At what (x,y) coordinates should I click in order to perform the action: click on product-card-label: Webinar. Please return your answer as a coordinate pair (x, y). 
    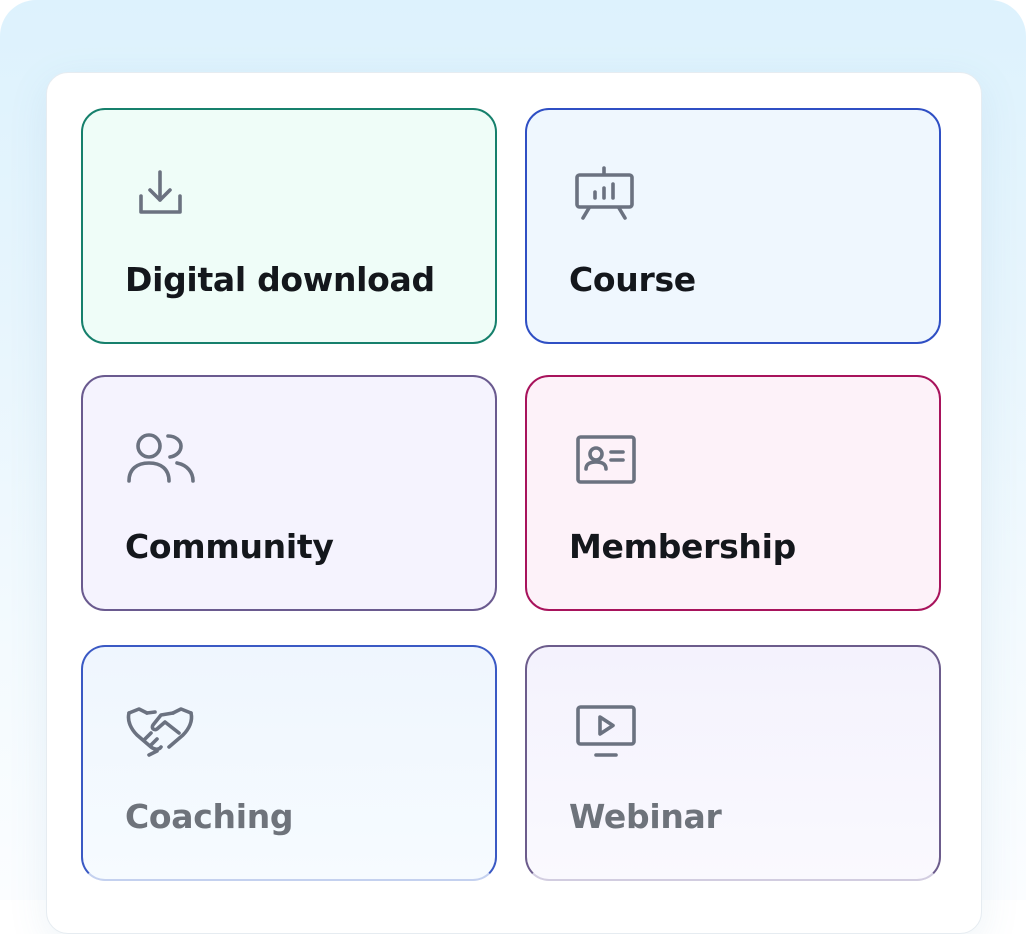
    Looking at the image, I should click on (645, 816).